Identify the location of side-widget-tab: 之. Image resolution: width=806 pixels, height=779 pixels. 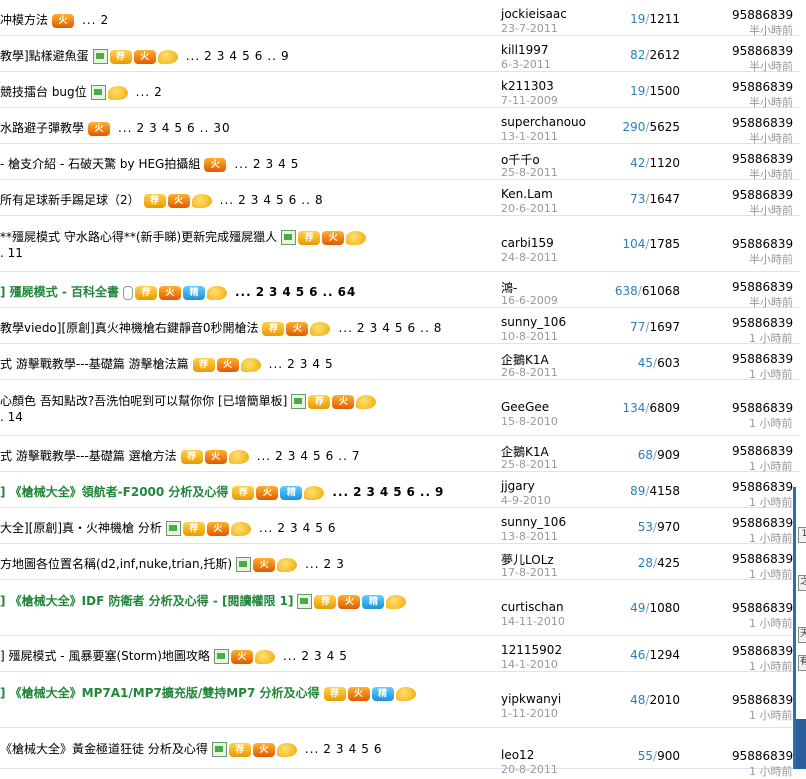
(802, 583).